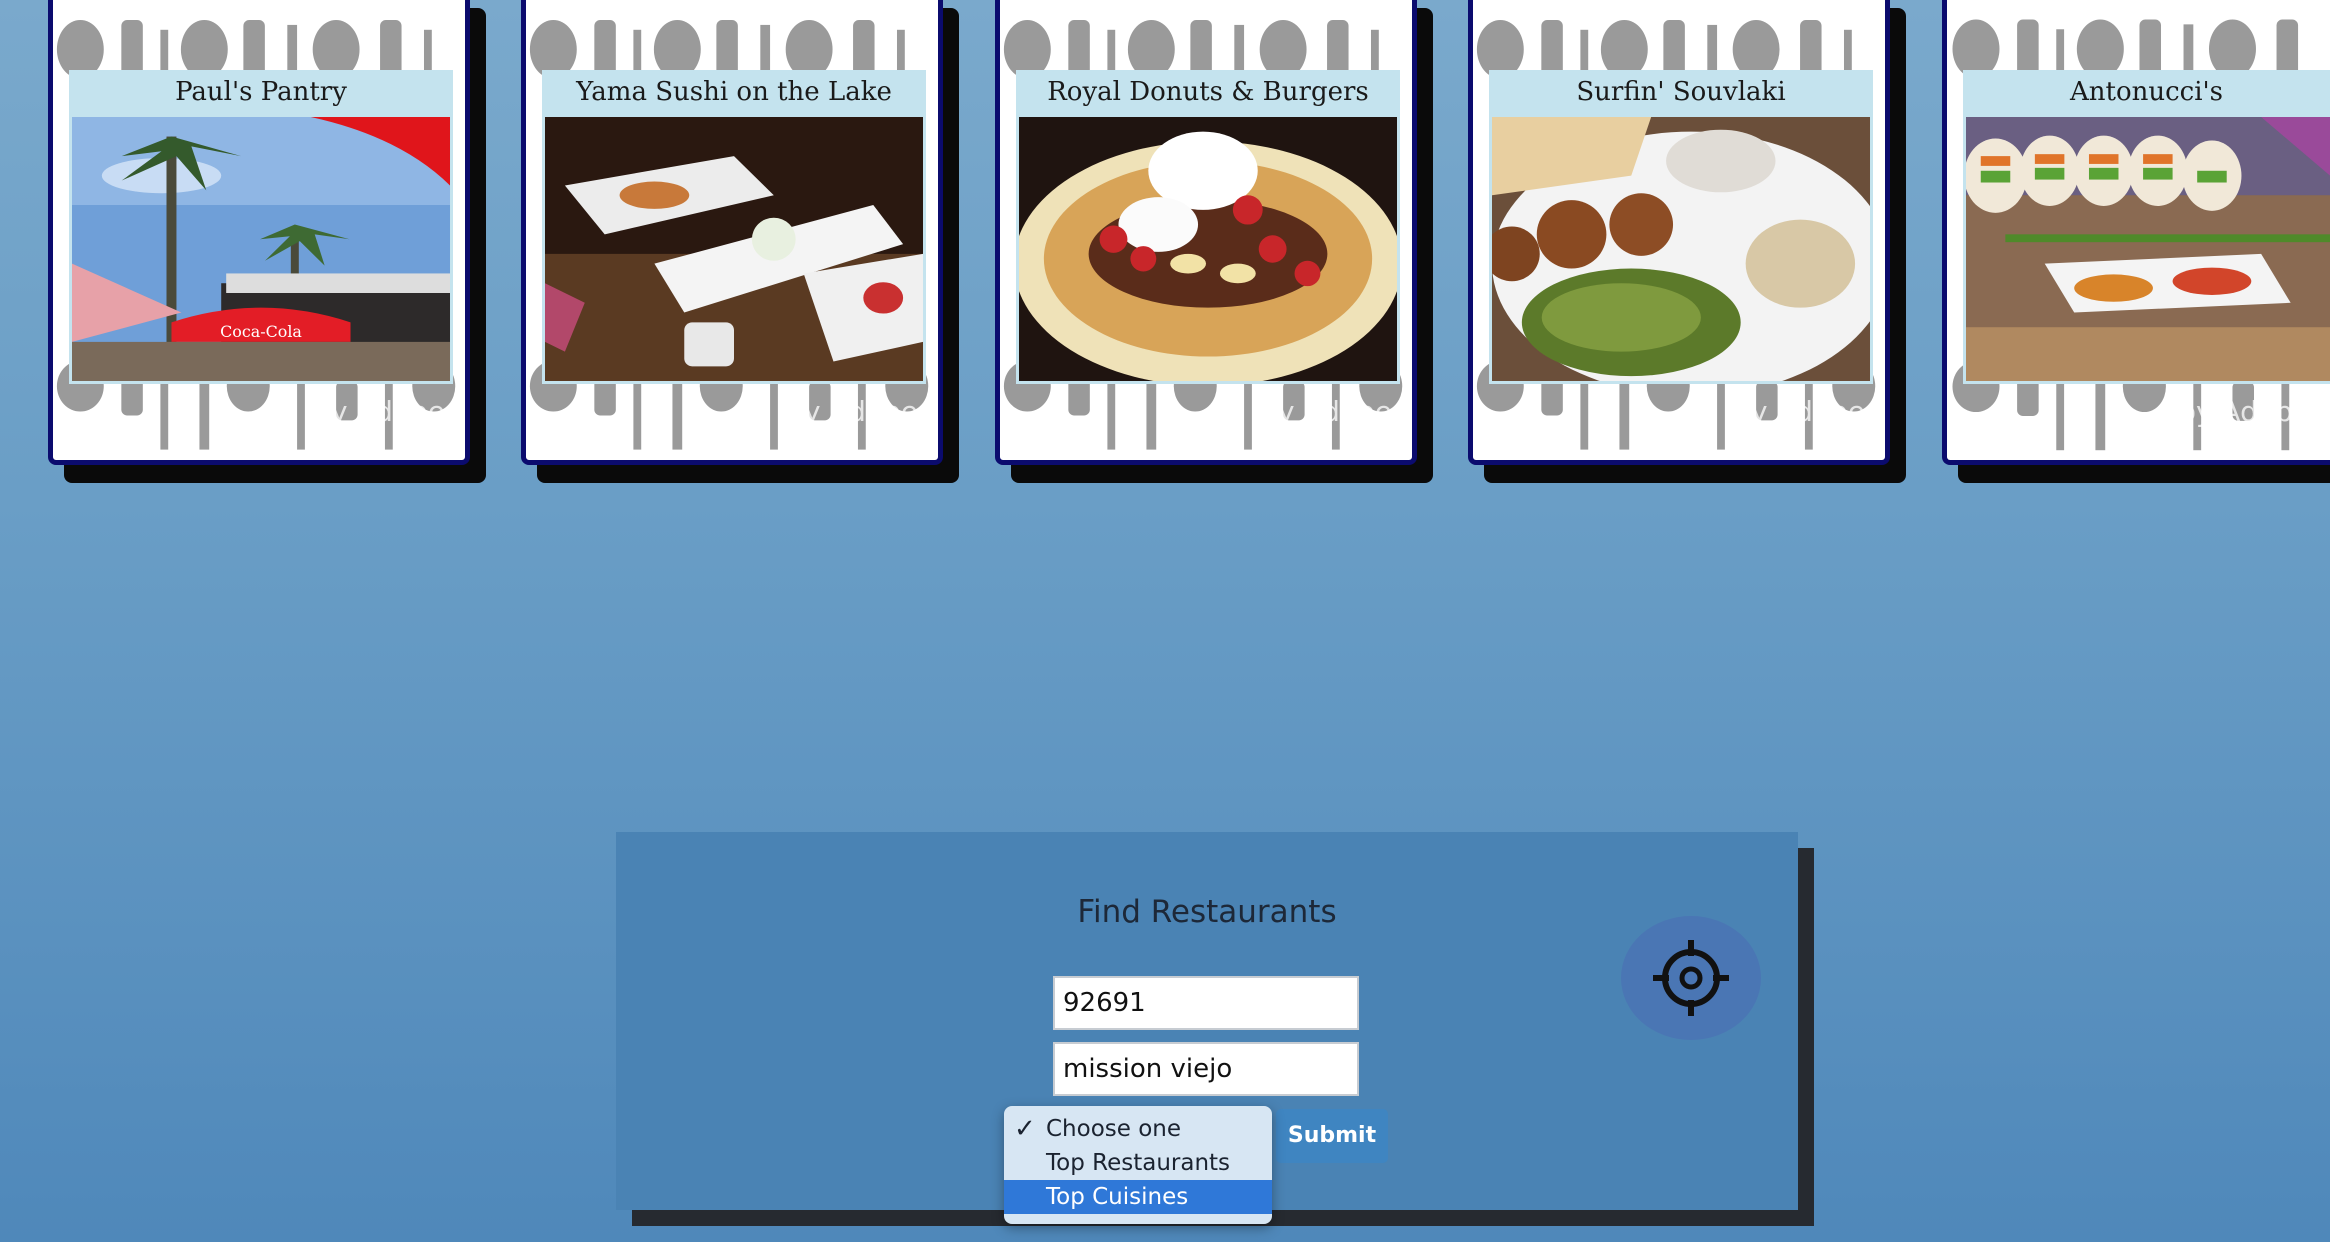  I want to click on restaurant-card: Paul's Pantry Coca-Cola by Adobe, so click(259, 232).